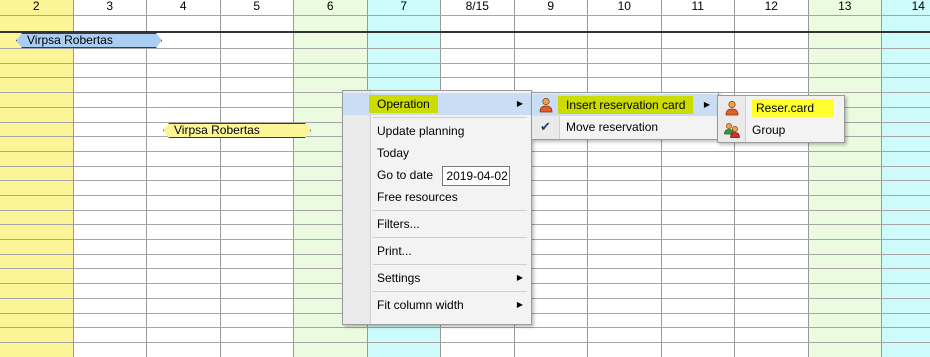 This screenshot has height=357, width=930. What do you see at coordinates (405, 175) in the screenshot?
I see `menu-item-label: Go to date` at bounding box center [405, 175].